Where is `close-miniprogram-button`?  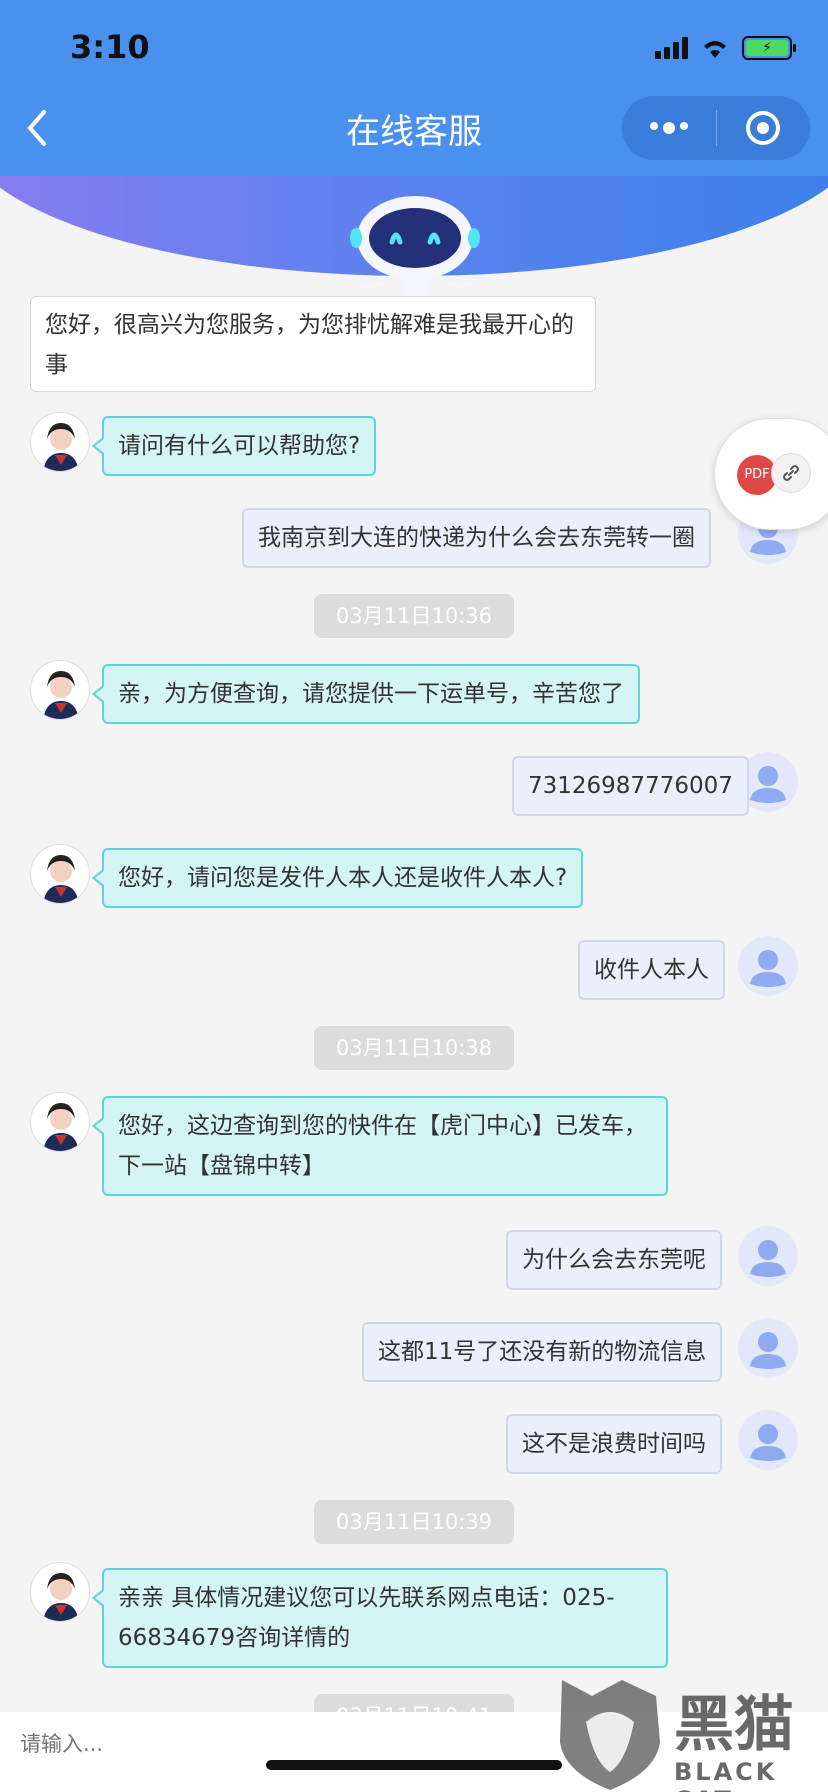
close-miniprogram-button is located at coordinates (764, 128).